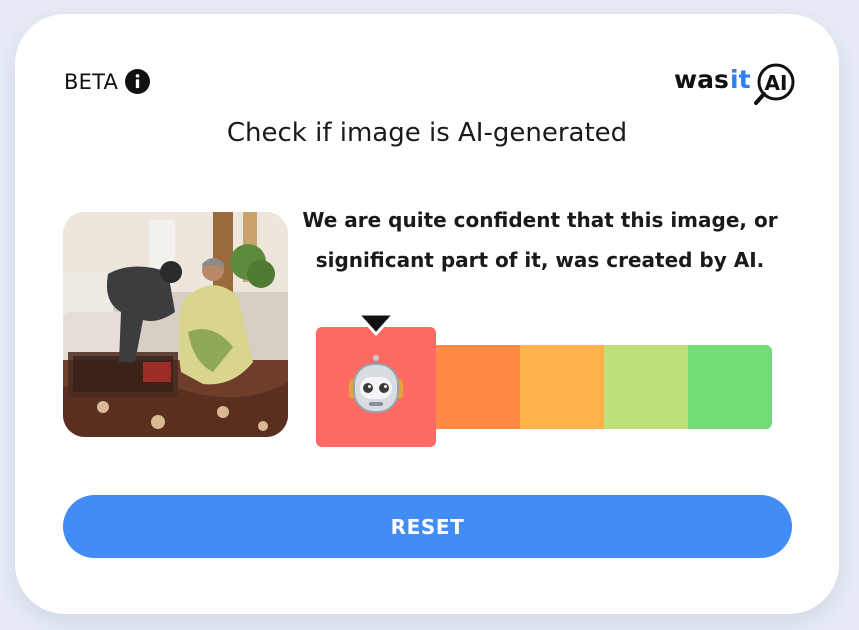 The height and width of the screenshot is (630, 859). What do you see at coordinates (376, 384) in the screenshot?
I see `robot-icon` at bounding box center [376, 384].